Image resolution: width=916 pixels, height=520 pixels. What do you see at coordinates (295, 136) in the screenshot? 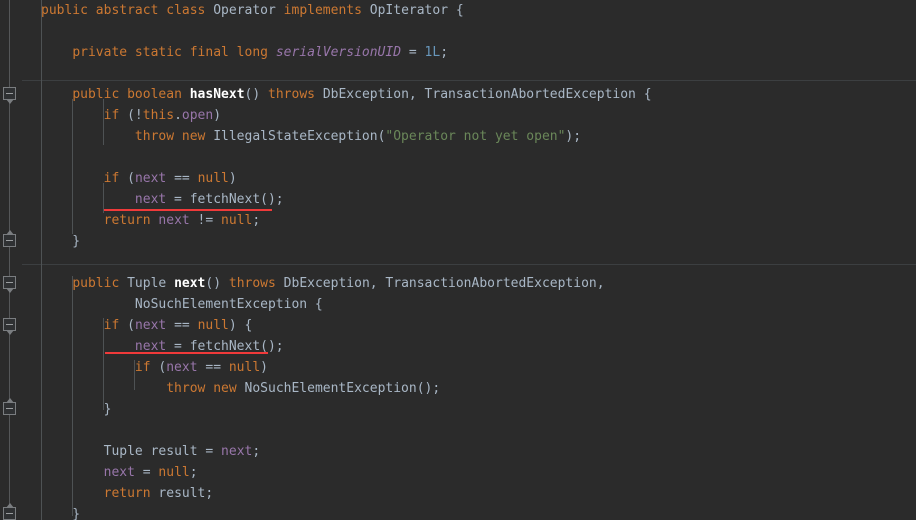
I see `code-token: IllegalStateException` at bounding box center [295, 136].